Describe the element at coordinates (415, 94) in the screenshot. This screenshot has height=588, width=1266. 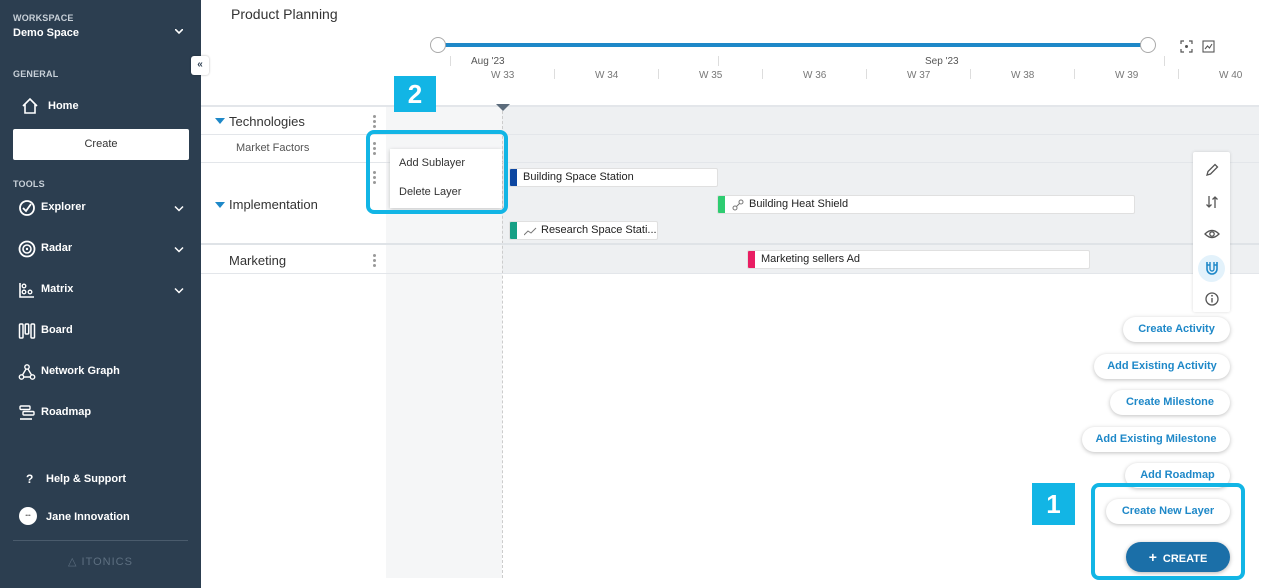
I see `step-badge-2: 2` at that location.